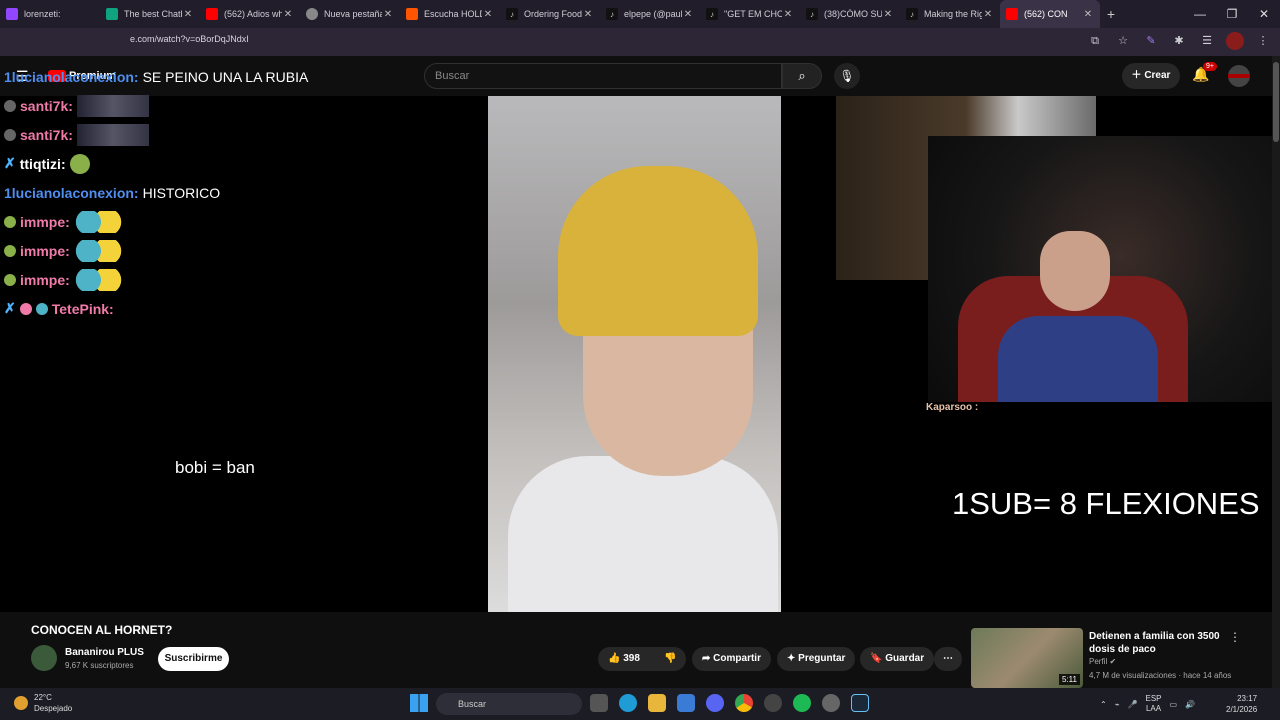  Describe the element at coordinates (686, 703) in the screenshot. I see `store-icon` at that location.